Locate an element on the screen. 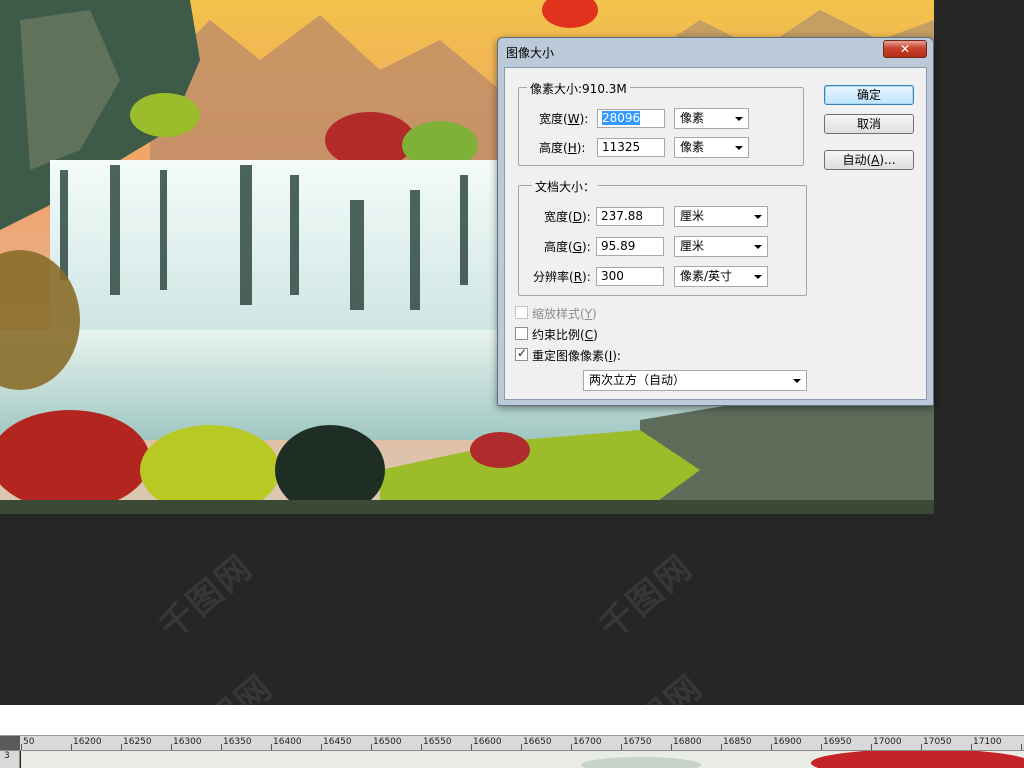 The width and height of the screenshot is (1024, 768). scale-styles-label: 缩放样式(Y) is located at coordinates (564, 314).